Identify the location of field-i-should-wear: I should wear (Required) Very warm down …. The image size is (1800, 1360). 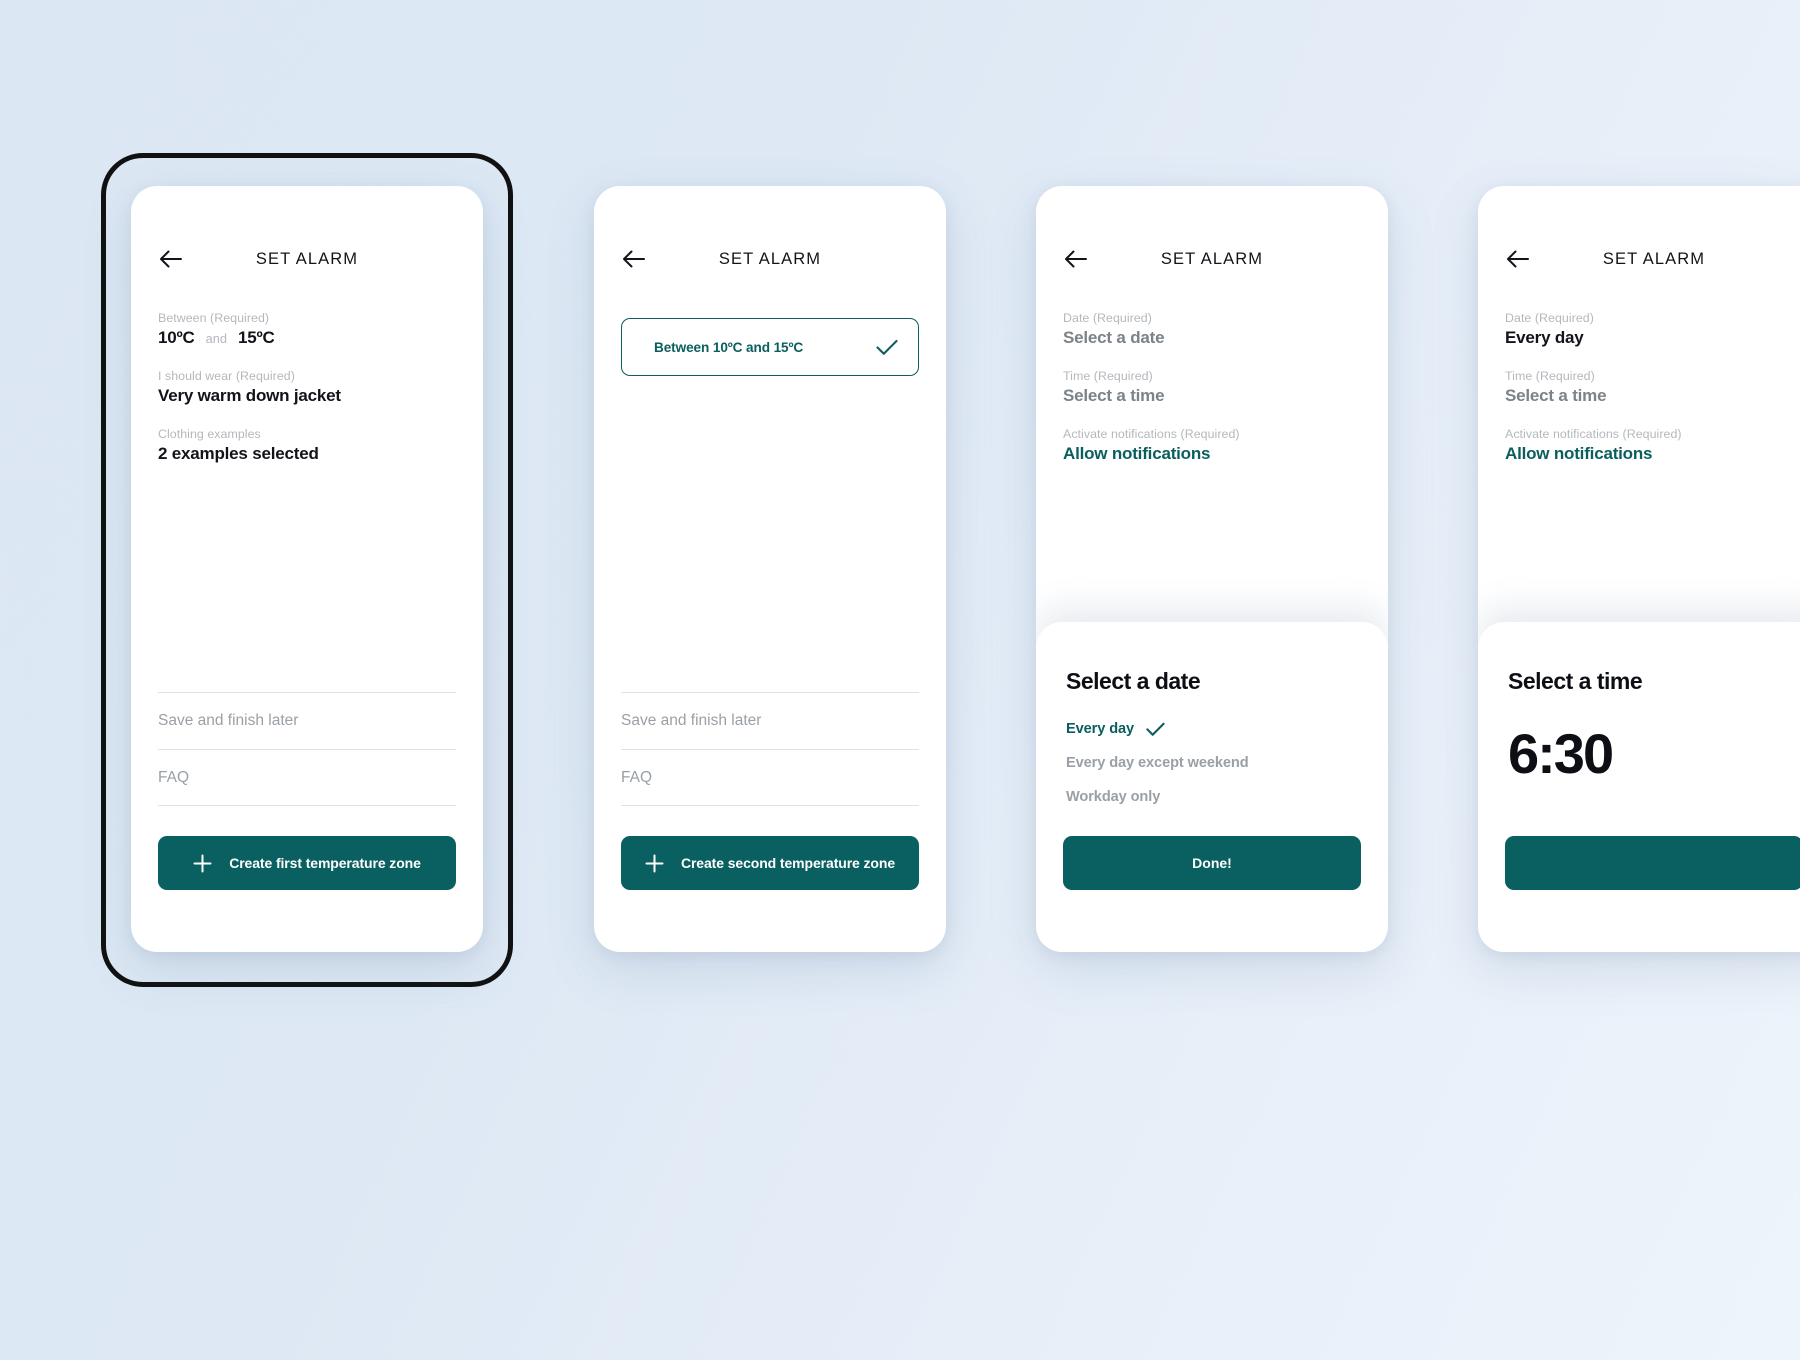
(307, 387).